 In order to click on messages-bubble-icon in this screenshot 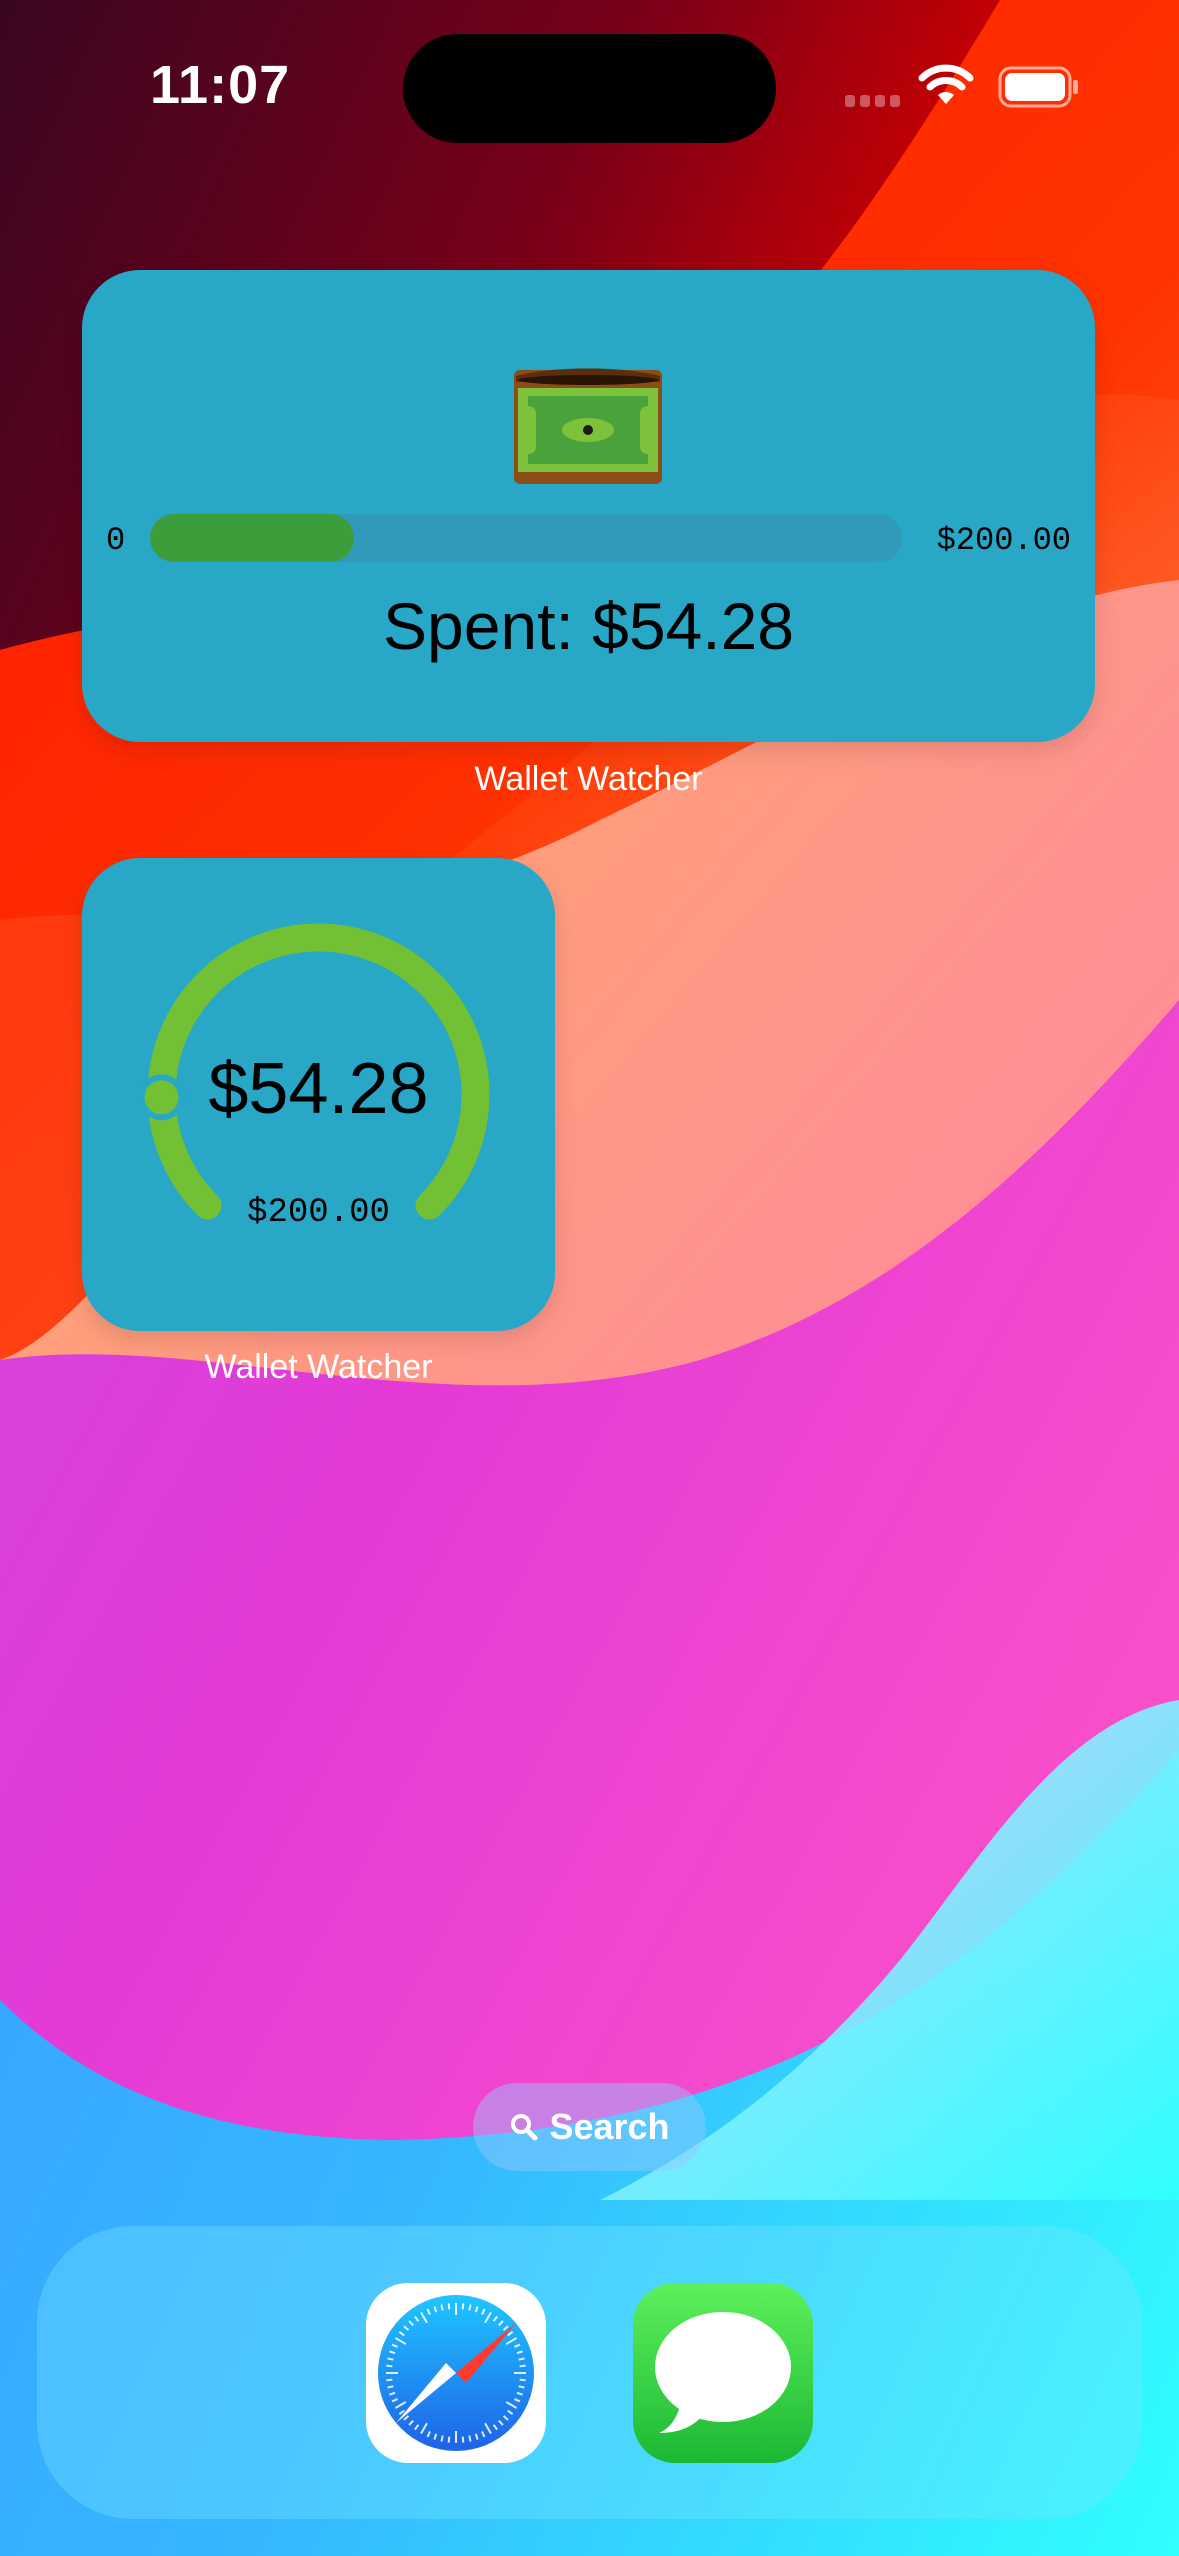, I will do `click(723, 2372)`.